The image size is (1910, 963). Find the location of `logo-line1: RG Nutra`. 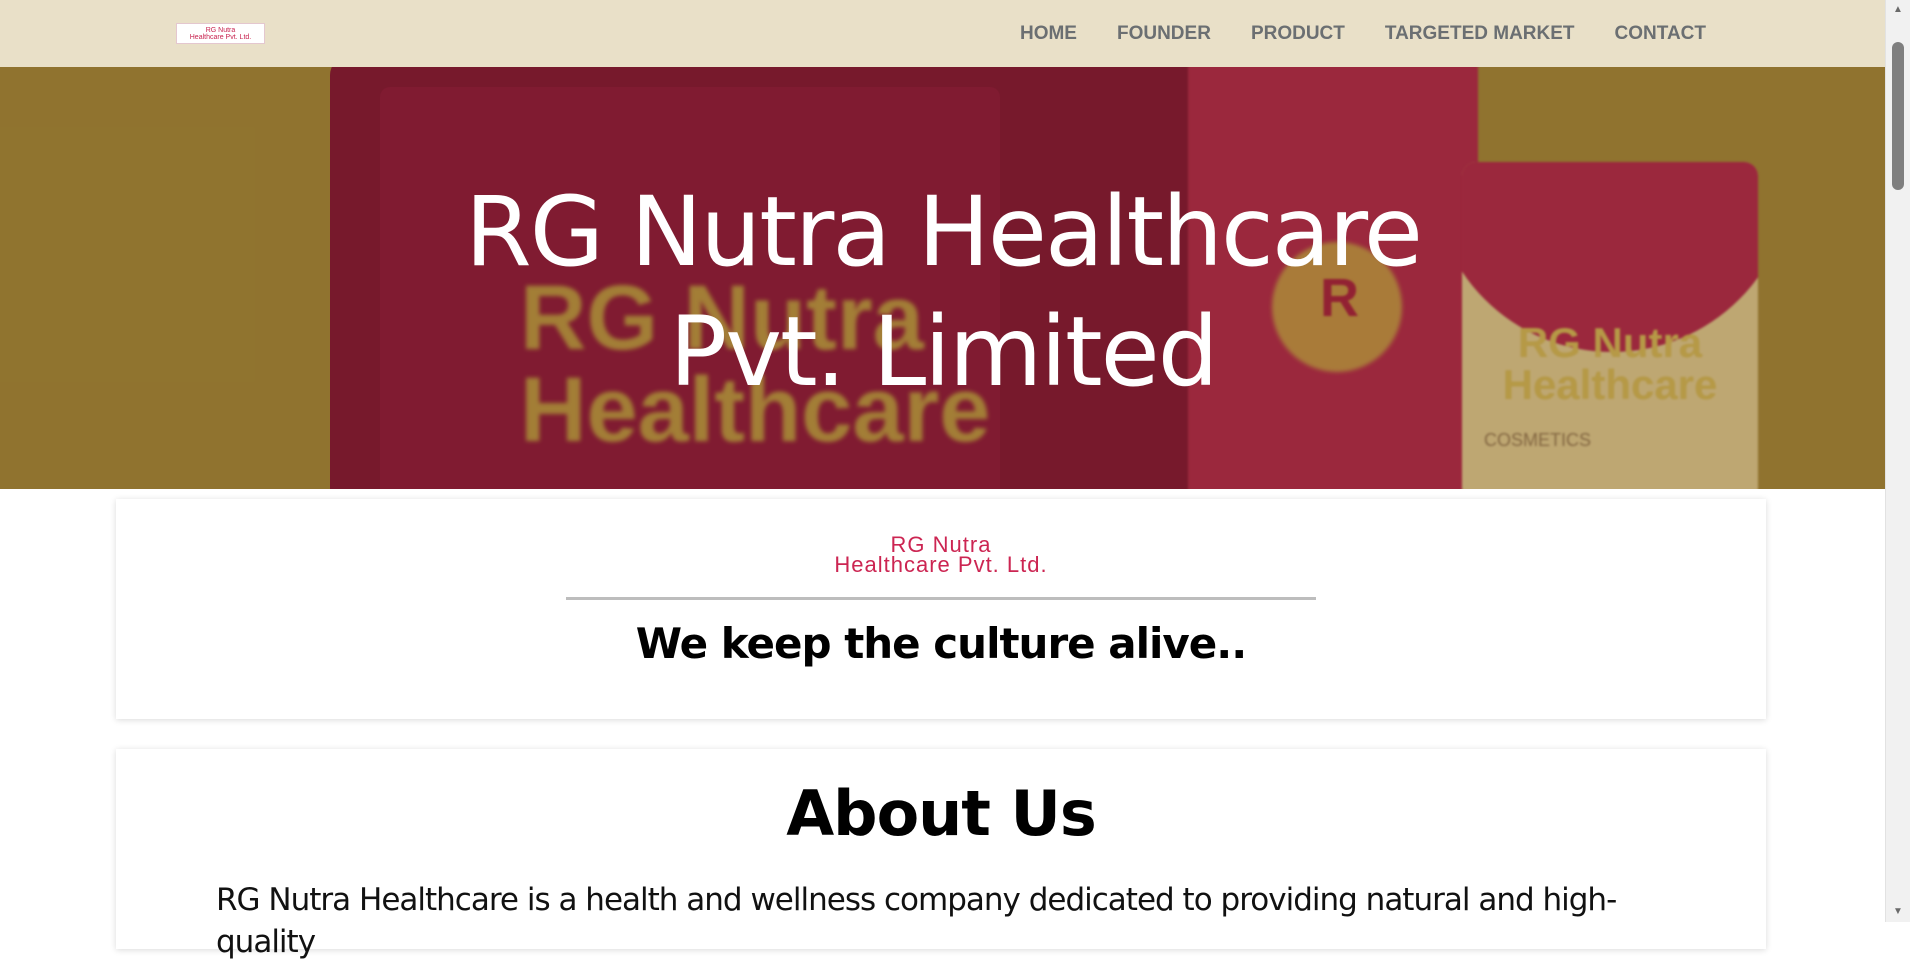

logo-line1: RG Nutra is located at coordinates (220, 30).